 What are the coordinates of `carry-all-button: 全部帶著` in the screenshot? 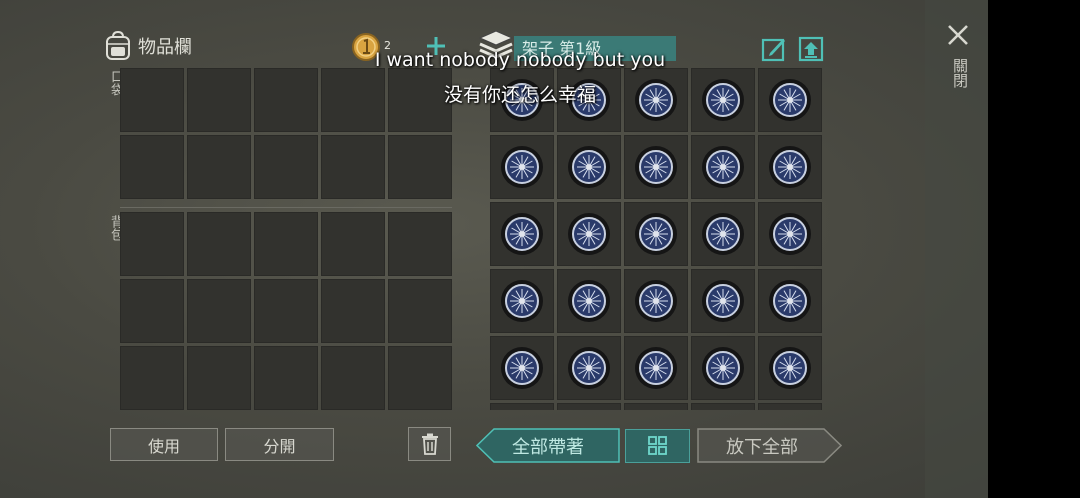 It's located at (548, 445).